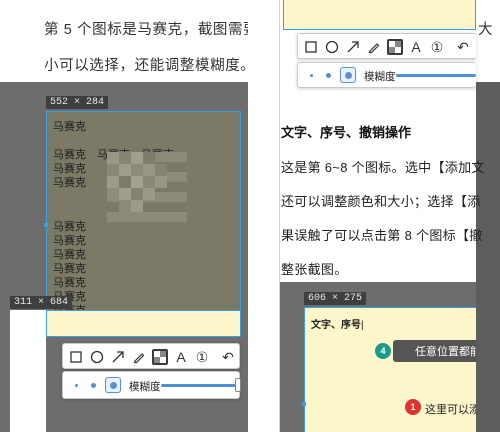  Describe the element at coordinates (143, 324) in the screenshot. I see `capture-region-left-bottom` at that location.